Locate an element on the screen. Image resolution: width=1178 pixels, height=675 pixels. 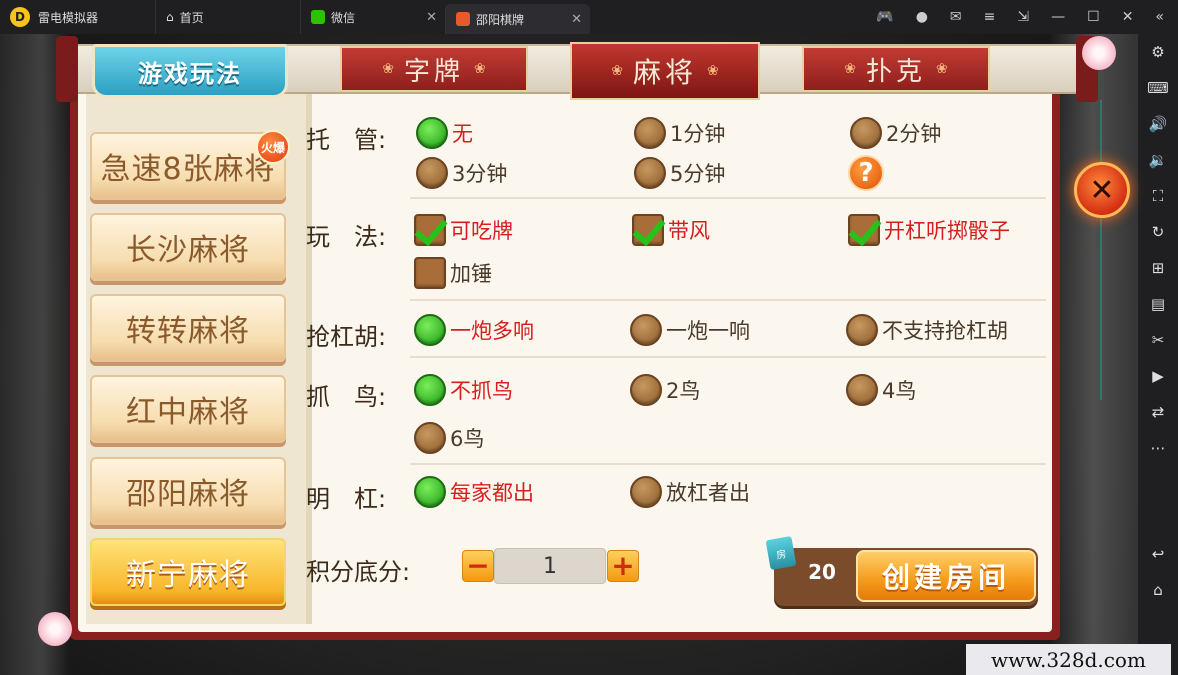
blossom-icon is located at coordinates (1099, 53).